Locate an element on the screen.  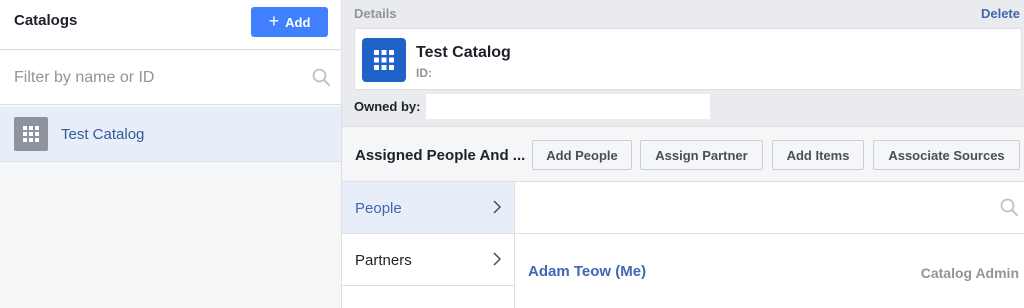
add-items-button: Add Items is located at coordinates (818, 155).